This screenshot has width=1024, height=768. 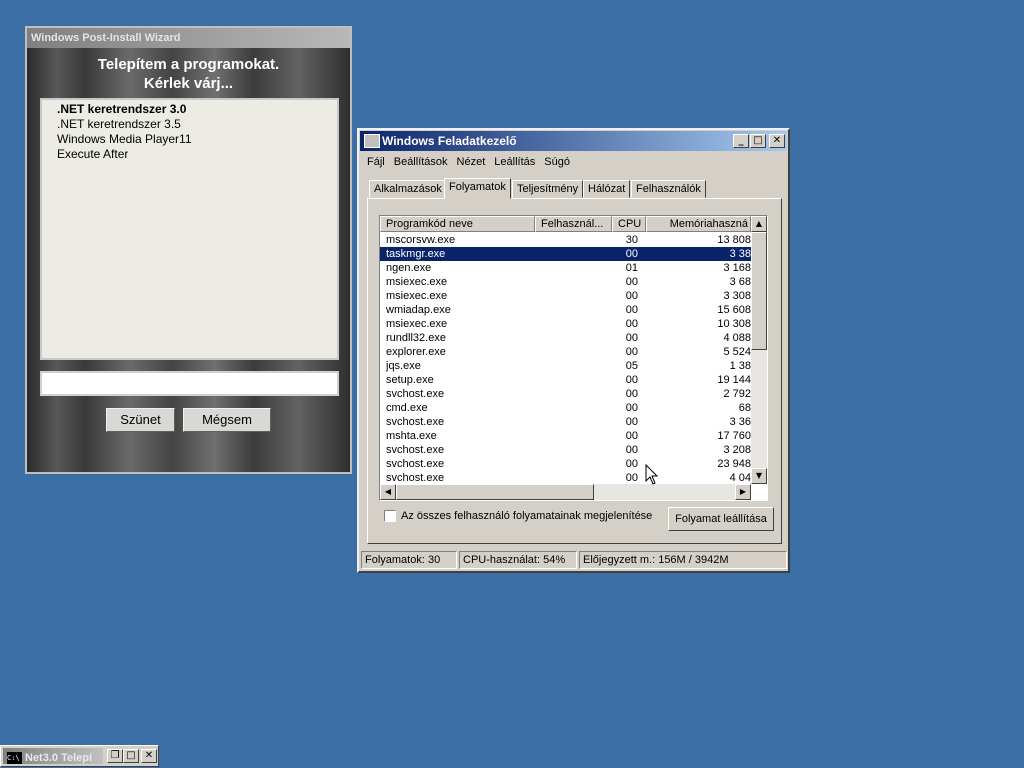 I want to click on process-name: cmd.exe, so click(x=407, y=408).